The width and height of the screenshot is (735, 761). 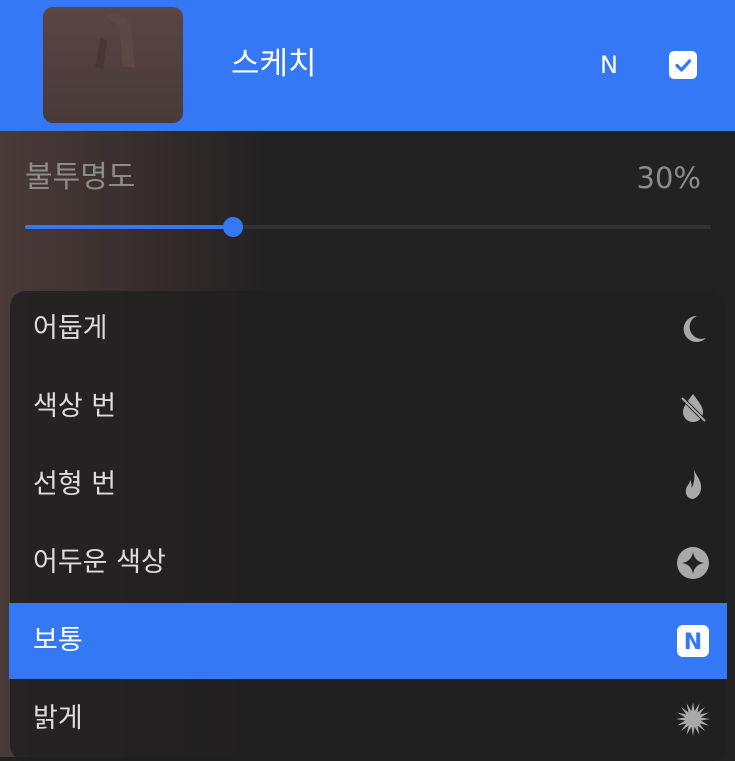 I want to click on blend-mode-item: 밝게, so click(x=368, y=719).